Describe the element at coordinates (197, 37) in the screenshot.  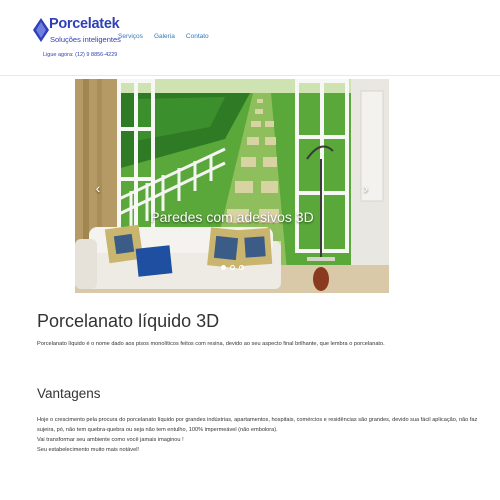
I see `nav-link-contato: Contato` at that location.